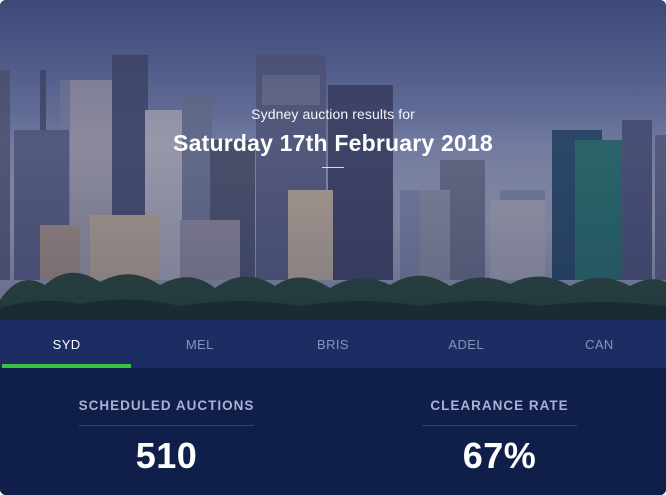  What do you see at coordinates (166, 431) in the screenshot?
I see `scheduled-auctions-stat: SCHEDULED AUCTIONS 510` at bounding box center [166, 431].